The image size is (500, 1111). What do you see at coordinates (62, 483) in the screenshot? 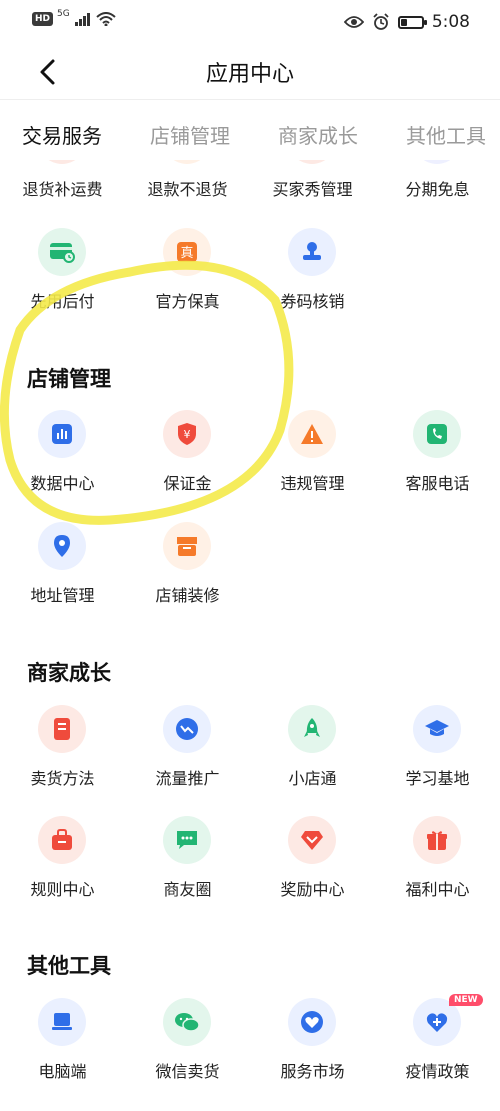
I see `app-item-label: 数据中心` at bounding box center [62, 483].